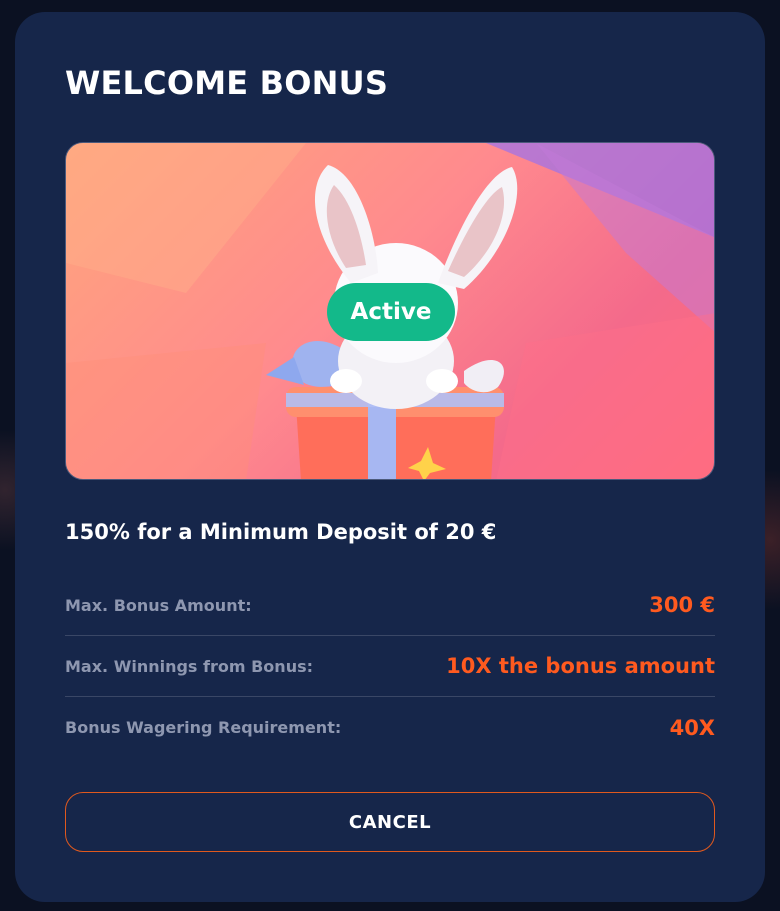 Image resolution: width=780 pixels, height=911 pixels. I want to click on modal-title: WELCOME BONUS, so click(227, 83).